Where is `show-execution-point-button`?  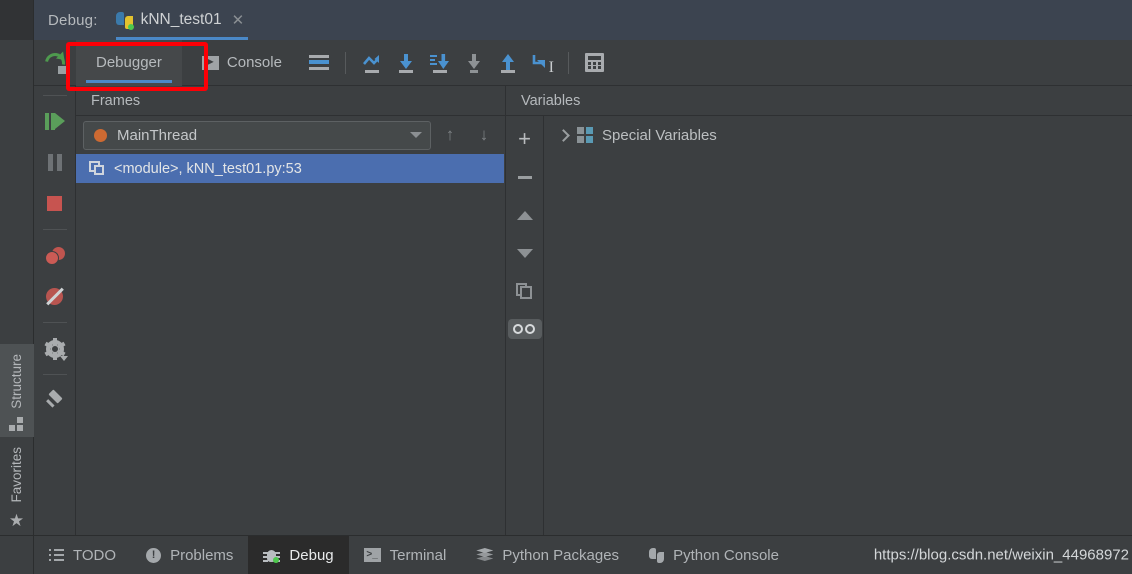
show-execution-point-button is located at coordinates (319, 63).